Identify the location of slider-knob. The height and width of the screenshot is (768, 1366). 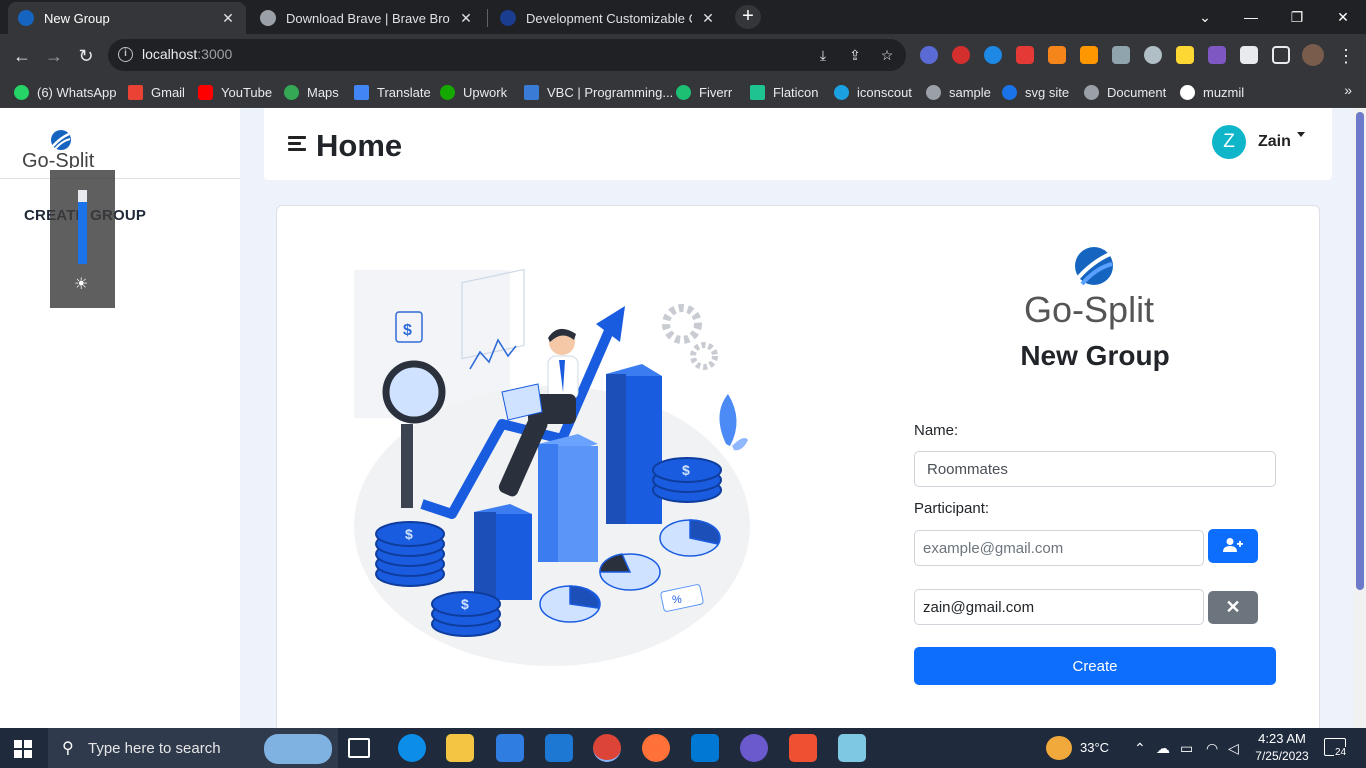
(82, 196).